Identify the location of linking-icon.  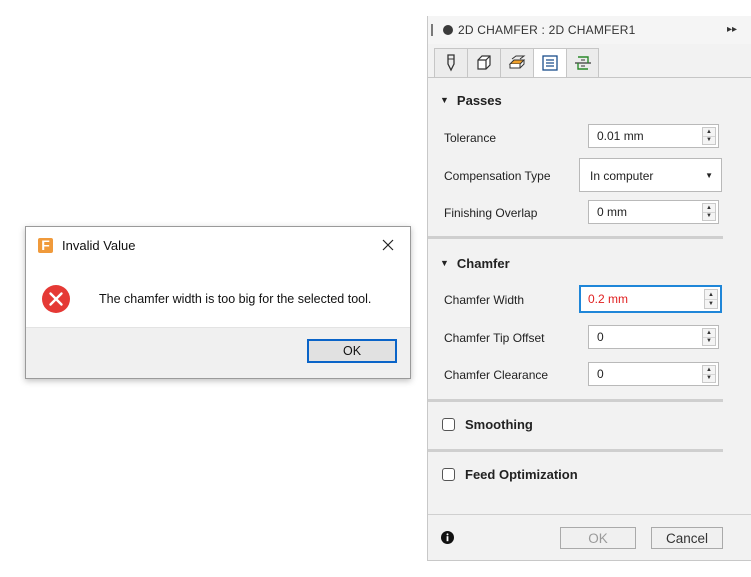
(582, 63).